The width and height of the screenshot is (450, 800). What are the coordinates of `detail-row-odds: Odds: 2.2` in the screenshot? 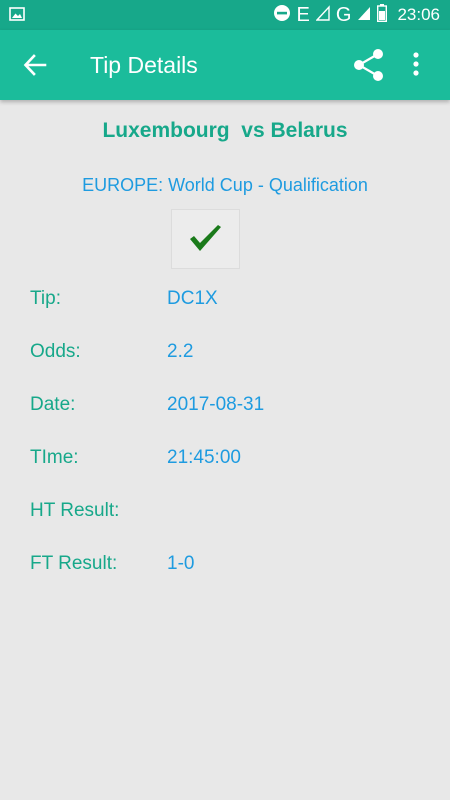 It's located at (230, 352).